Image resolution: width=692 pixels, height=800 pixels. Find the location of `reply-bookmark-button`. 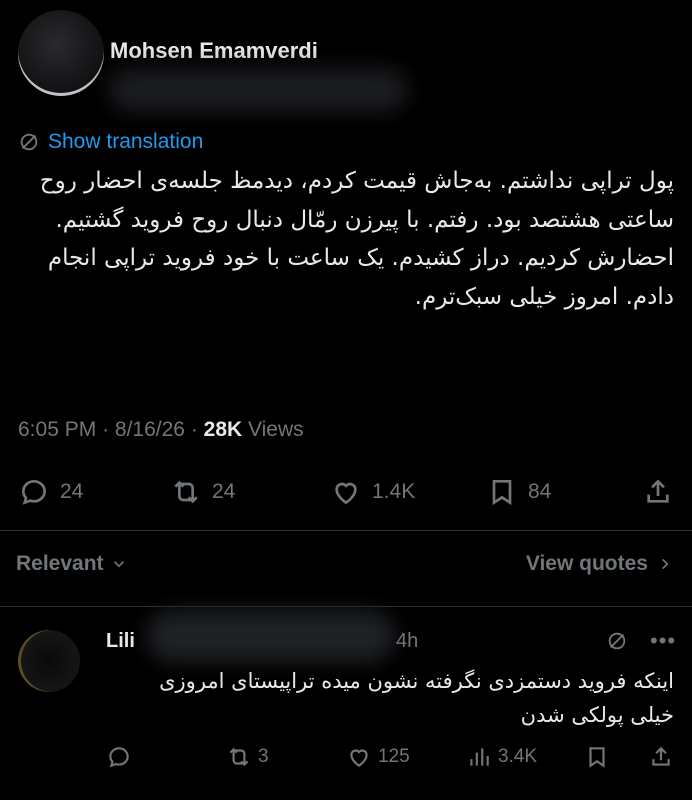

reply-bookmark-button is located at coordinates (597, 757).